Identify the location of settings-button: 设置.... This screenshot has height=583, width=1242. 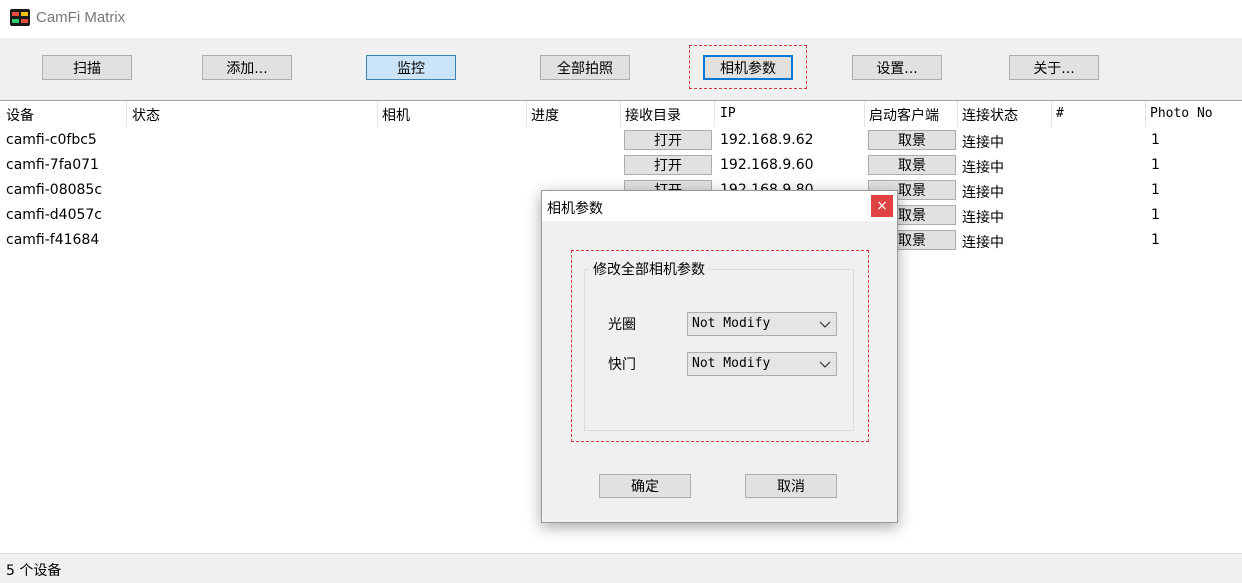
(897, 67).